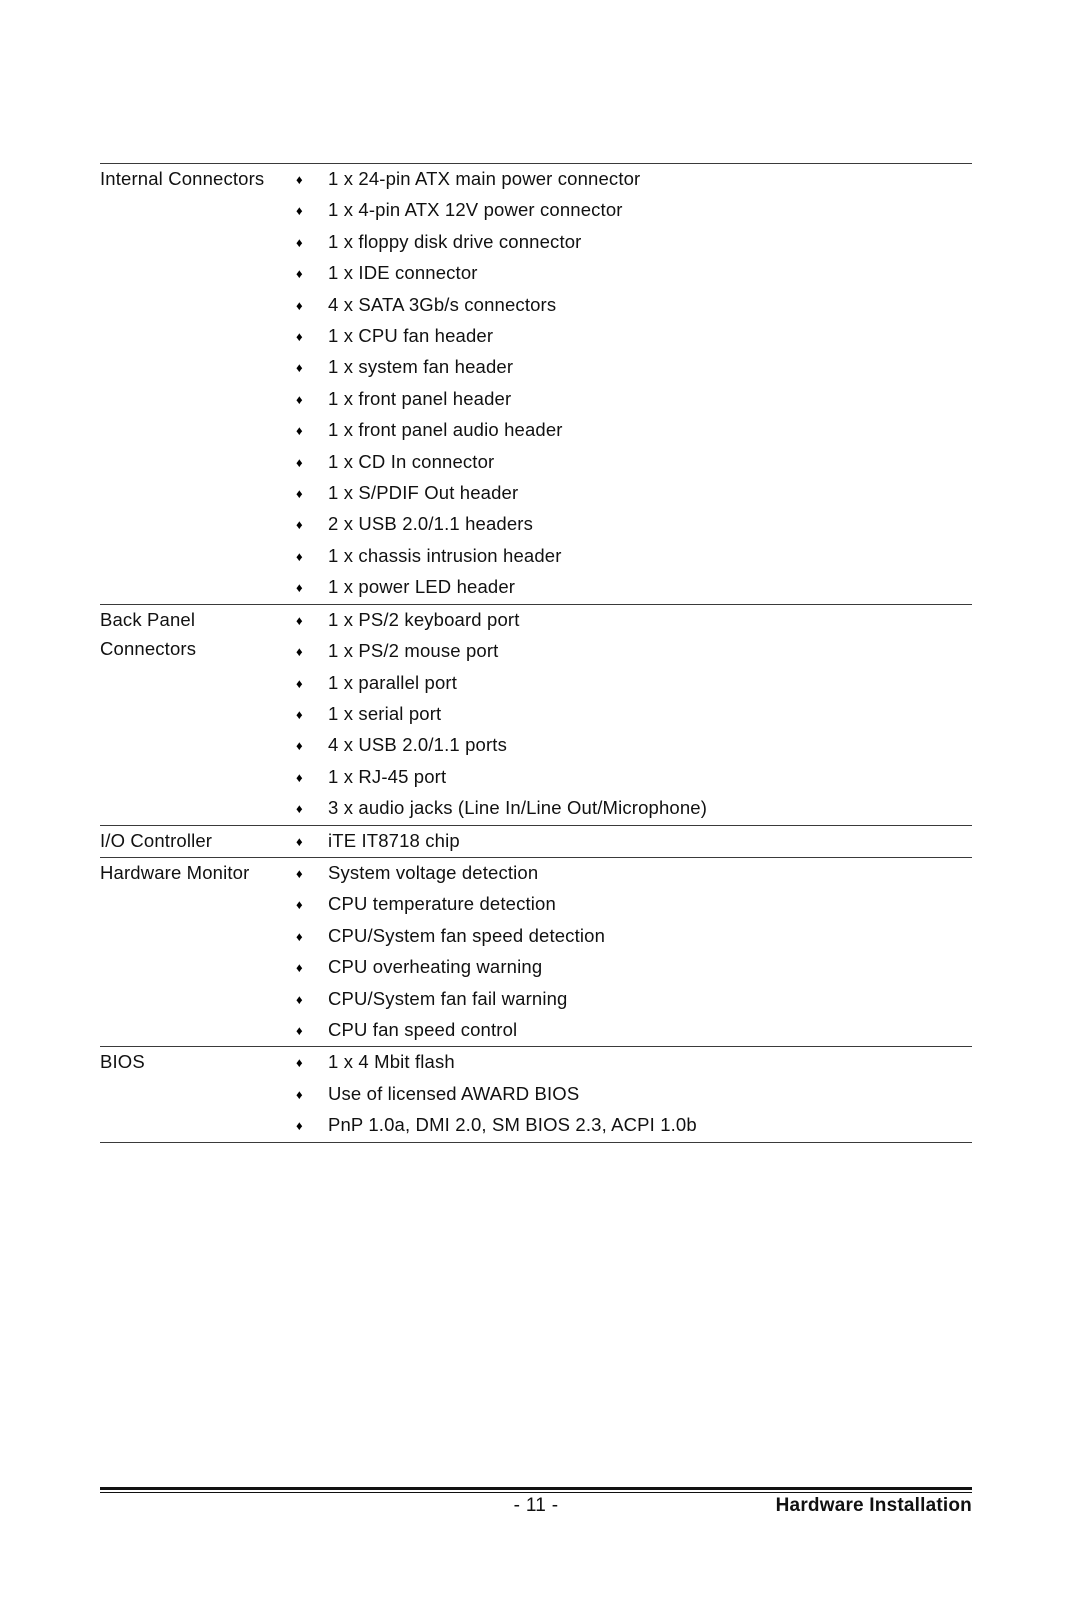 This screenshot has height=1604, width=1080. I want to click on spec-item-text: 1 x front panel header, so click(420, 398).